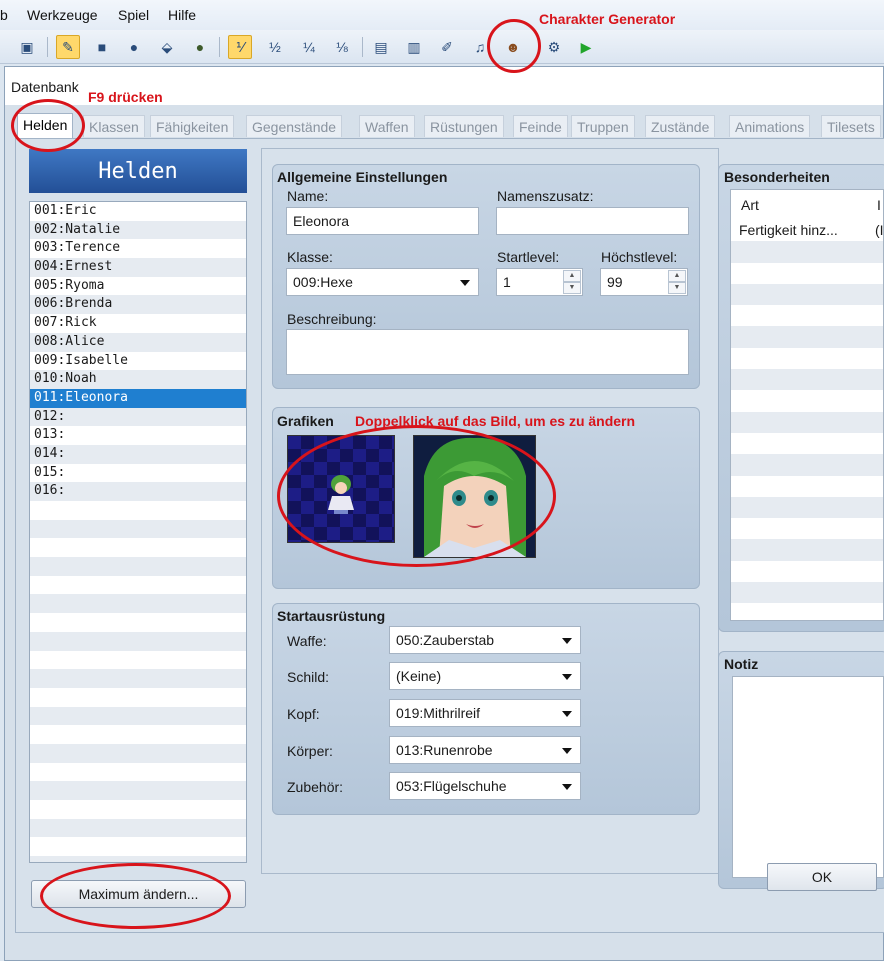 Image resolution: width=884 pixels, height=961 pixels. What do you see at coordinates (644, 282) in the screenshot?
I see `max-level-stepper: 99 ▲ ▼` at bounding box center [644, 282].